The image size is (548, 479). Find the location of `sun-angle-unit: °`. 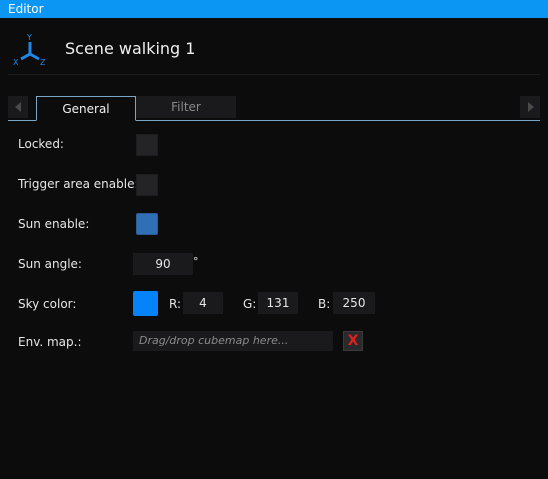

sun-angle-unit: ° is located at coordinates (196, 261).